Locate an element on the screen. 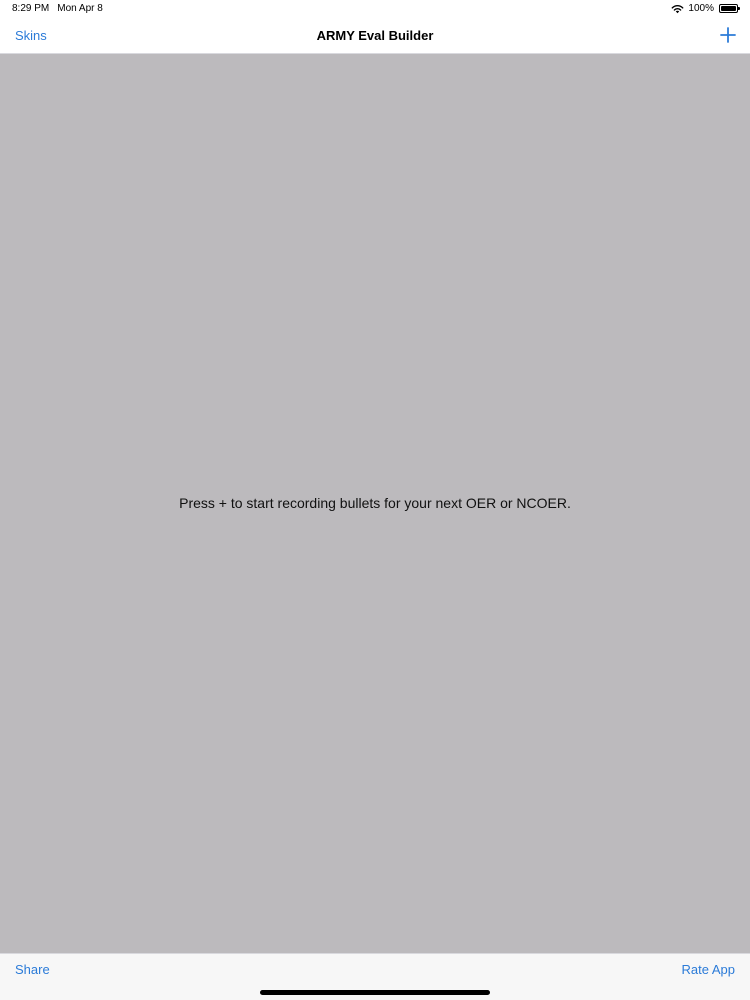 This screenshot has width=750, height=1000. status-time: 8:29 PM is located at coordinates (31, 8).